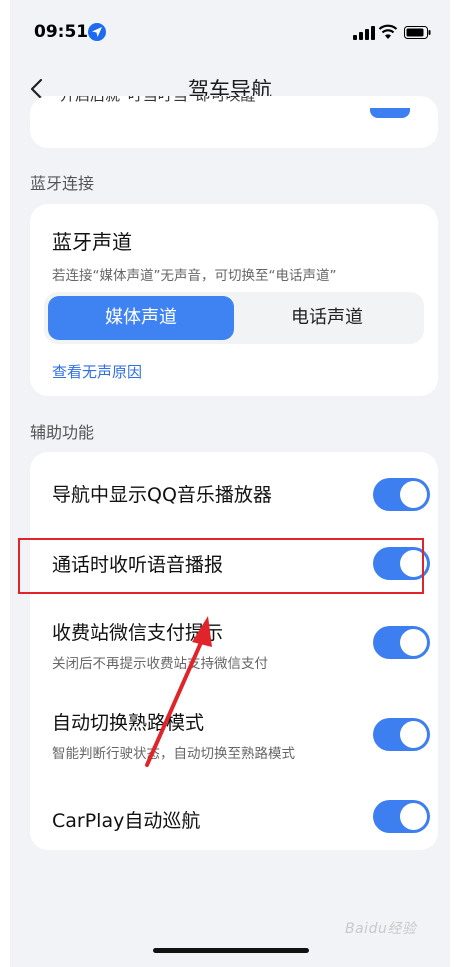 The height and width of the screenshot is (967, 458). Describe the element at coordinates (61, 32) in the screenshot. I see `status-time: 09:51` at that location.